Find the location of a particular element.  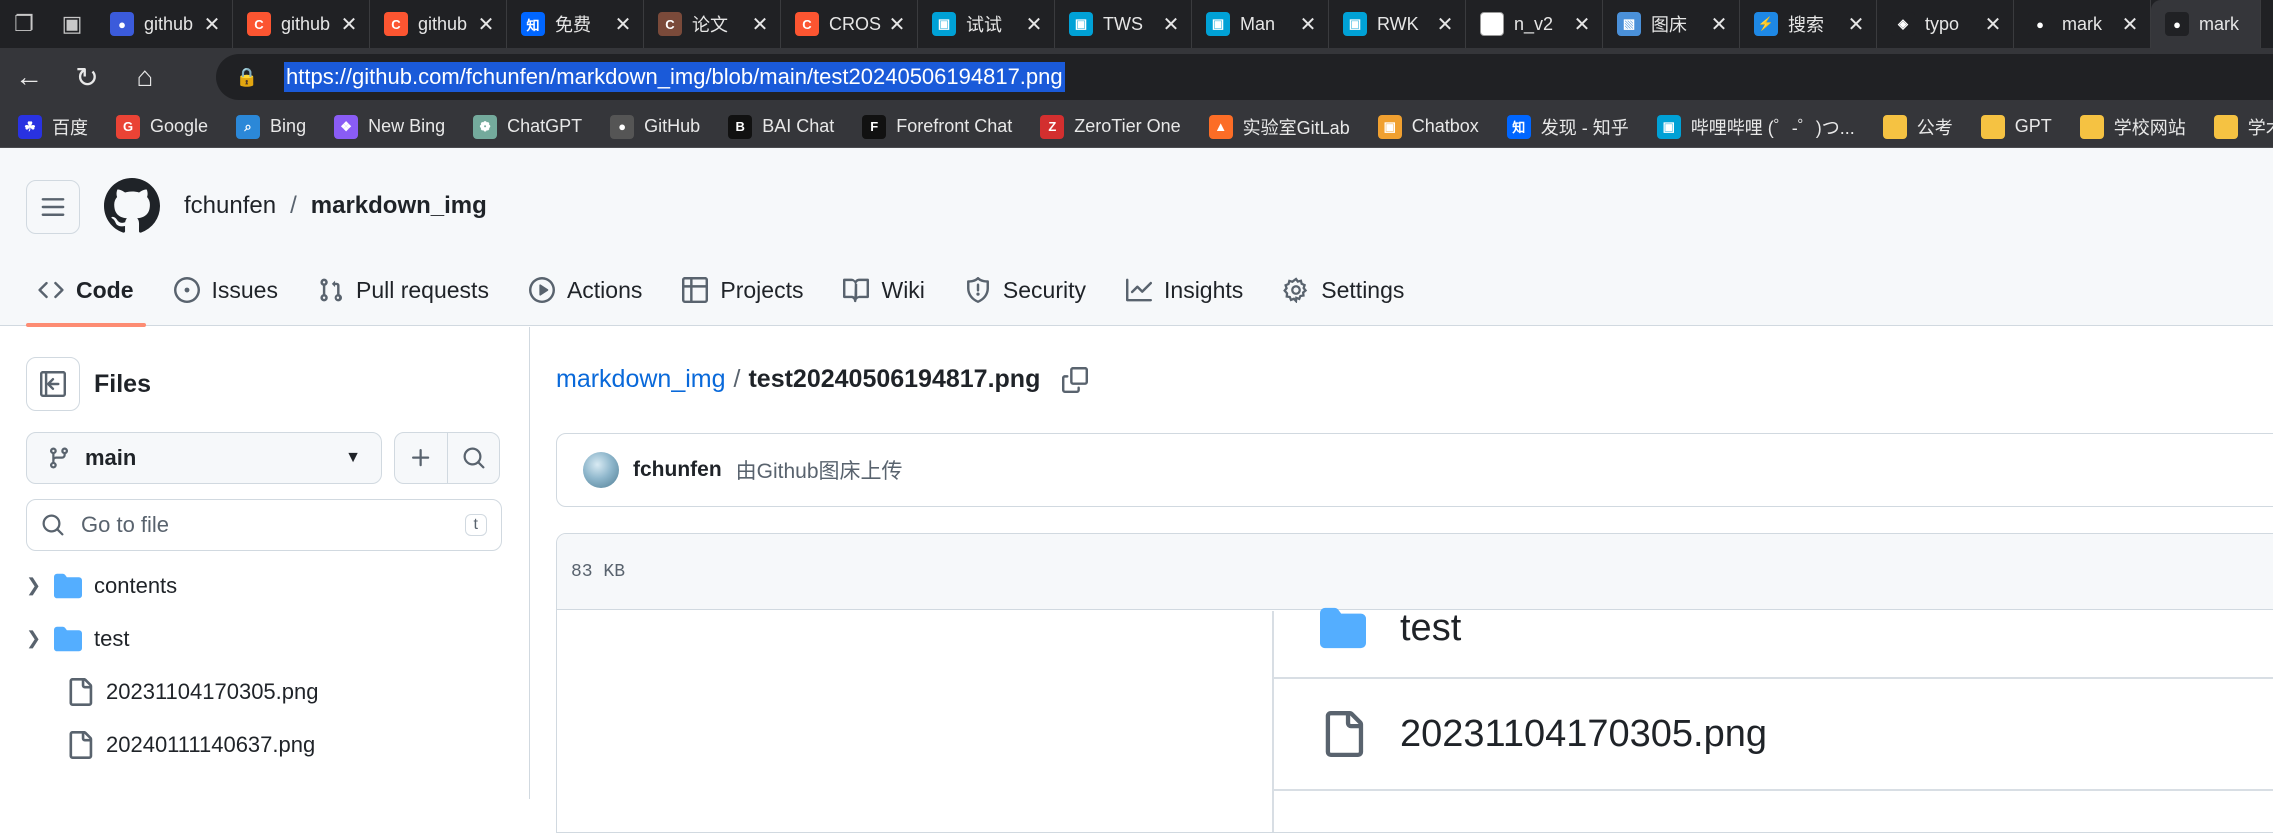

browser-tab: ● mark is located at coordinates (2206, 24).